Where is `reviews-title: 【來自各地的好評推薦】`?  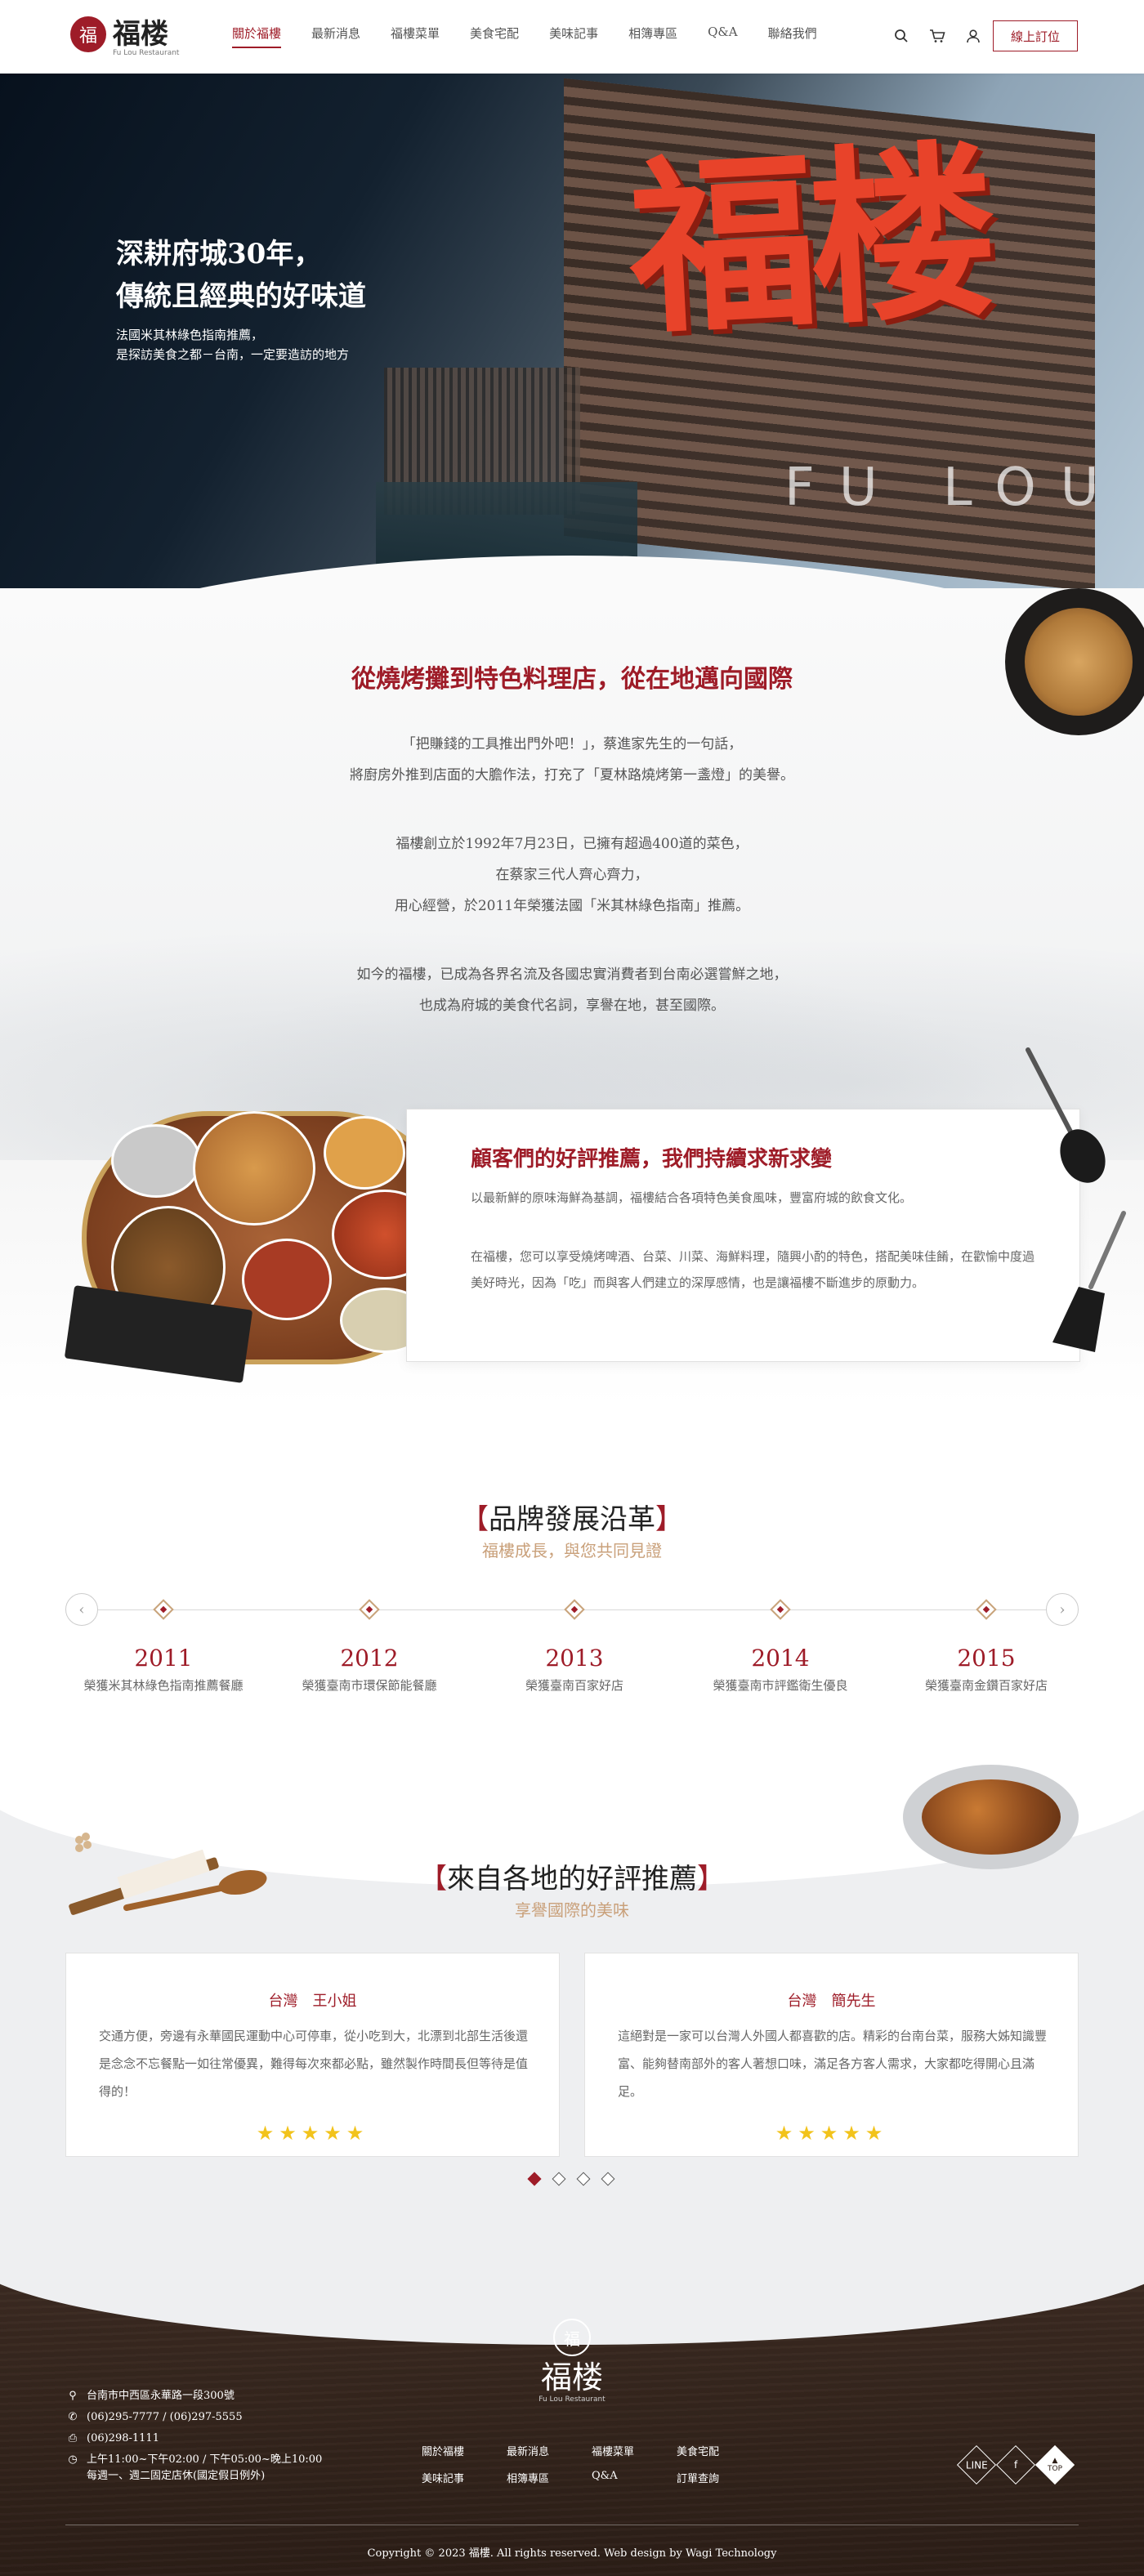 reviews-title: 【來自各地的好評推薦】 is located at coordinates (572, 1876).